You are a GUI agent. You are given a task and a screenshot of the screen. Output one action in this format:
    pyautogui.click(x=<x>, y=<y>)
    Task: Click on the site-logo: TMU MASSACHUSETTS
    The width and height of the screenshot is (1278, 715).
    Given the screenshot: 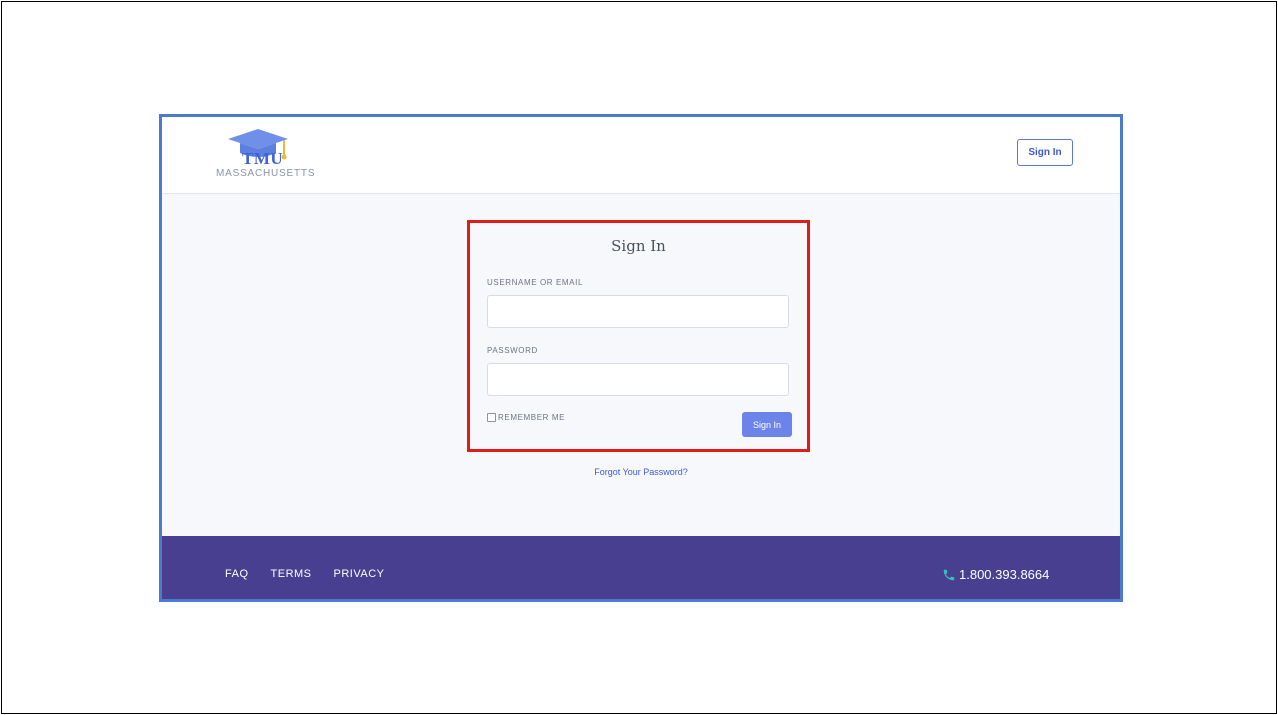 What is the action you would take?
    pyautogui.click(x=269, y=157)
    